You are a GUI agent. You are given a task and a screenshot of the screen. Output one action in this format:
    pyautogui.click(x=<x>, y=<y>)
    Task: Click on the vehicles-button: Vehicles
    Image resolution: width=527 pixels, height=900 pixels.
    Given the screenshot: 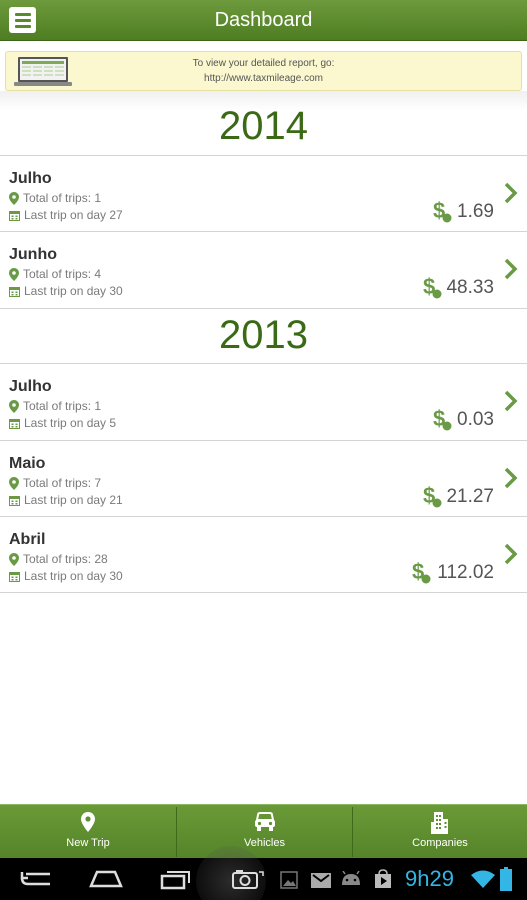 What is the action you would take?
    pyautogui.click(x=264, y=832)
    